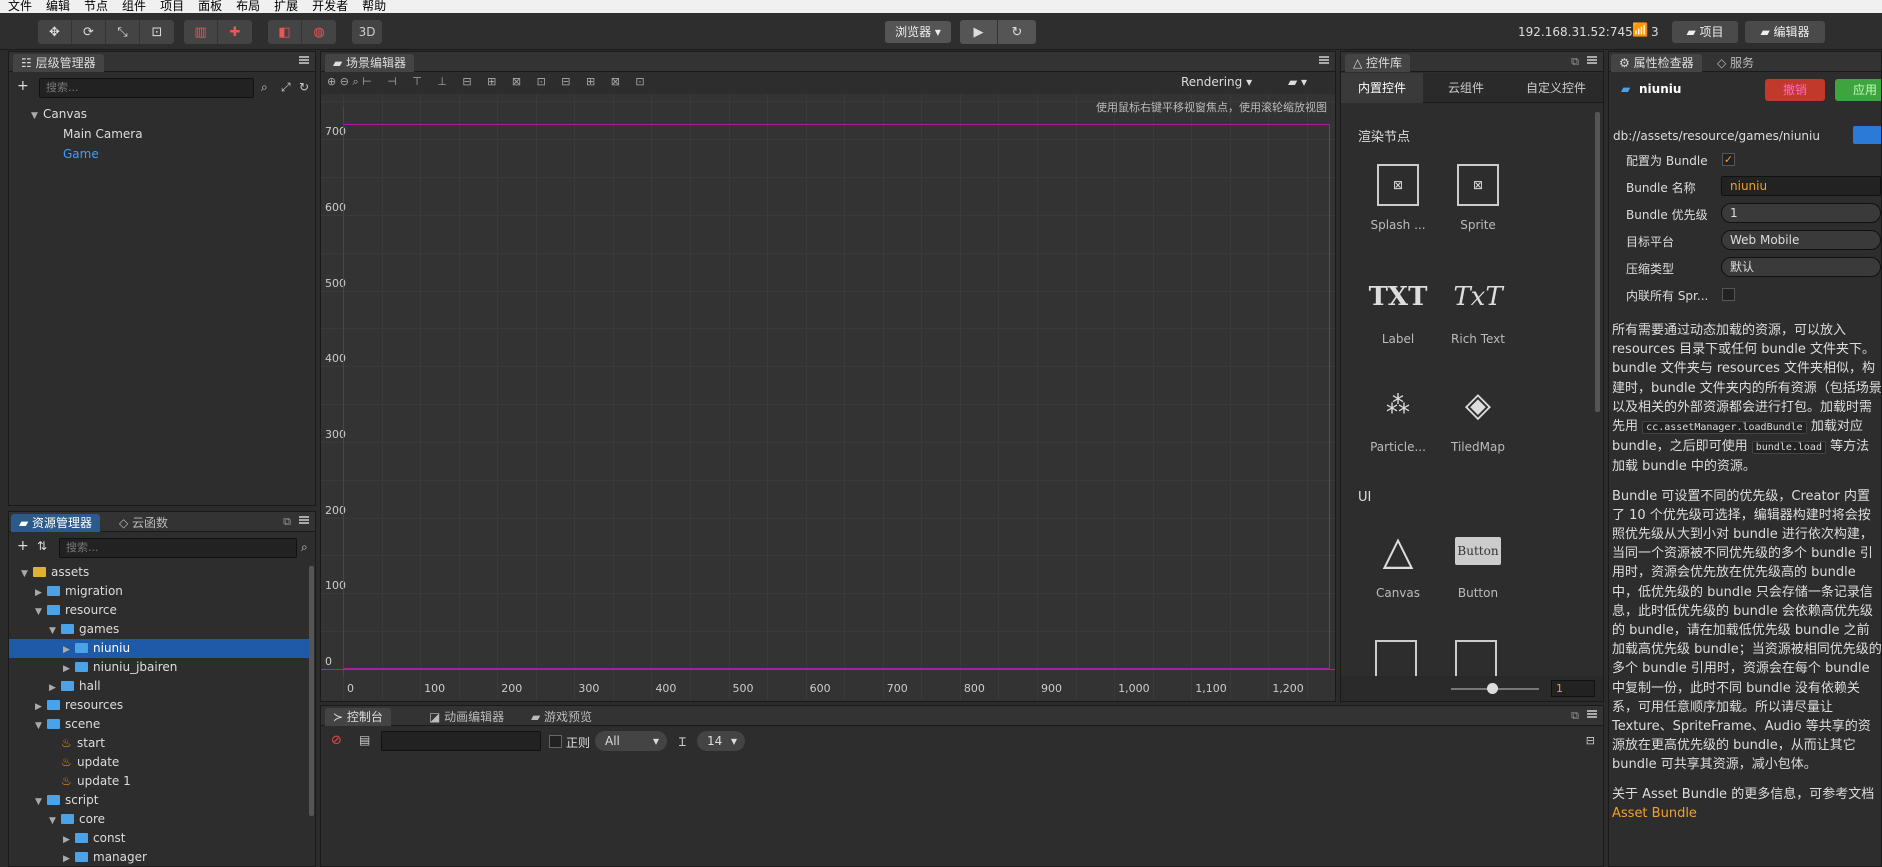 The image size is (1882, 867). Describe the element at coordinates (1801, 213) in the screenshot. I see `prop-field: 1` at that location.